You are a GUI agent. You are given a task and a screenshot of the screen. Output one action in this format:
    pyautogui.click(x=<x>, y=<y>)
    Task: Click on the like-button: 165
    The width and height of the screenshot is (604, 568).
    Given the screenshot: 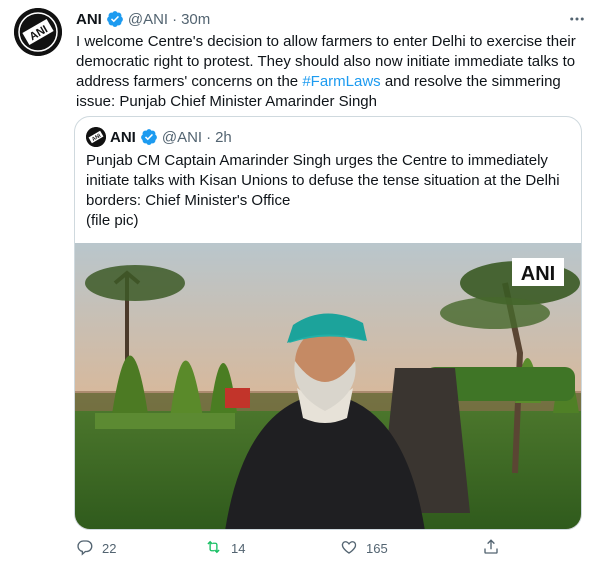 What is the action you would take?
    pyautogui.click(x=364, y=548)
    